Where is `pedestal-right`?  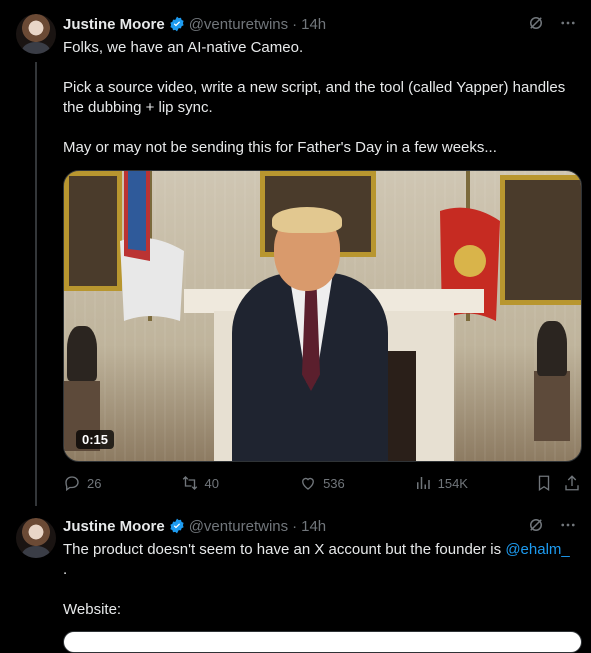 pedestal-right is located at coordinates (552, 406).